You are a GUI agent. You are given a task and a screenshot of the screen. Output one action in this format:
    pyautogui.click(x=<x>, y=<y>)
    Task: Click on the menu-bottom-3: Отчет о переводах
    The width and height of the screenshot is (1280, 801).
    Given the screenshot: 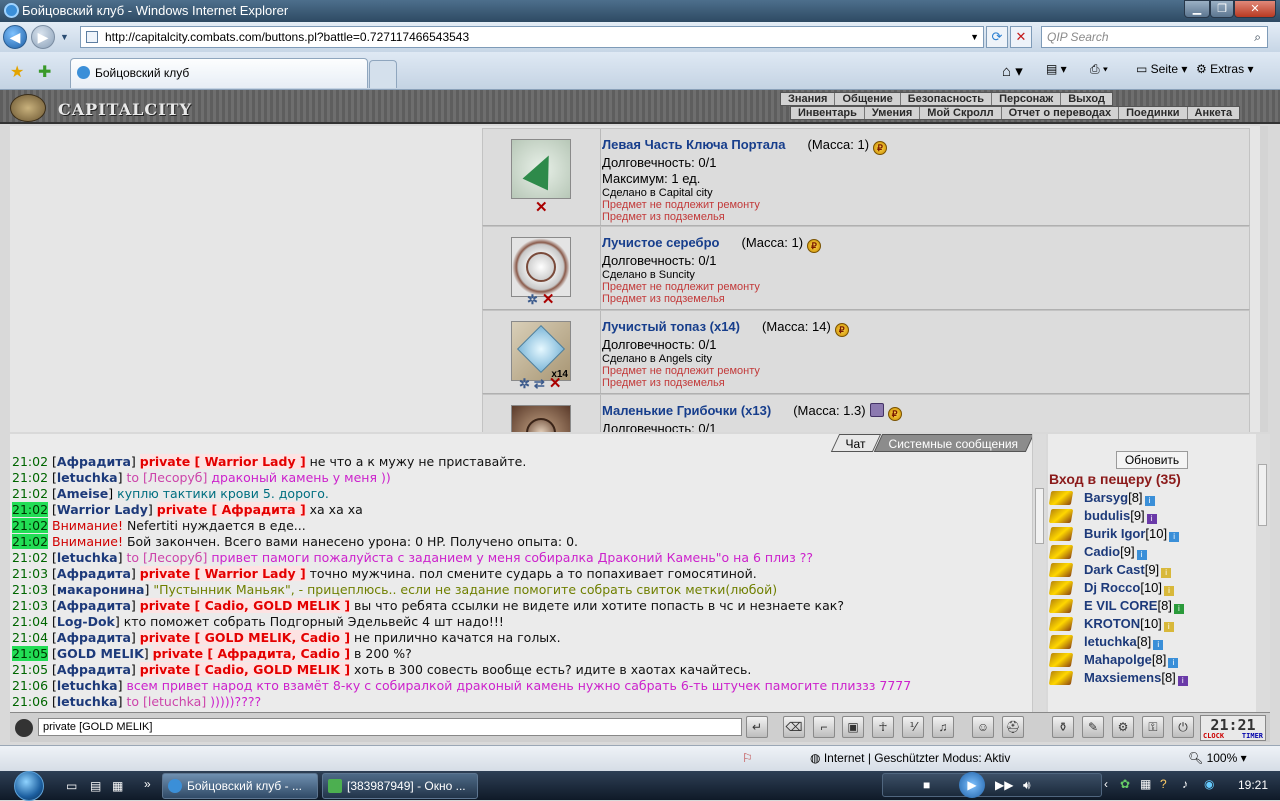 What is the action you would take?
    pyautogui.click(x=1059, y=113)
    